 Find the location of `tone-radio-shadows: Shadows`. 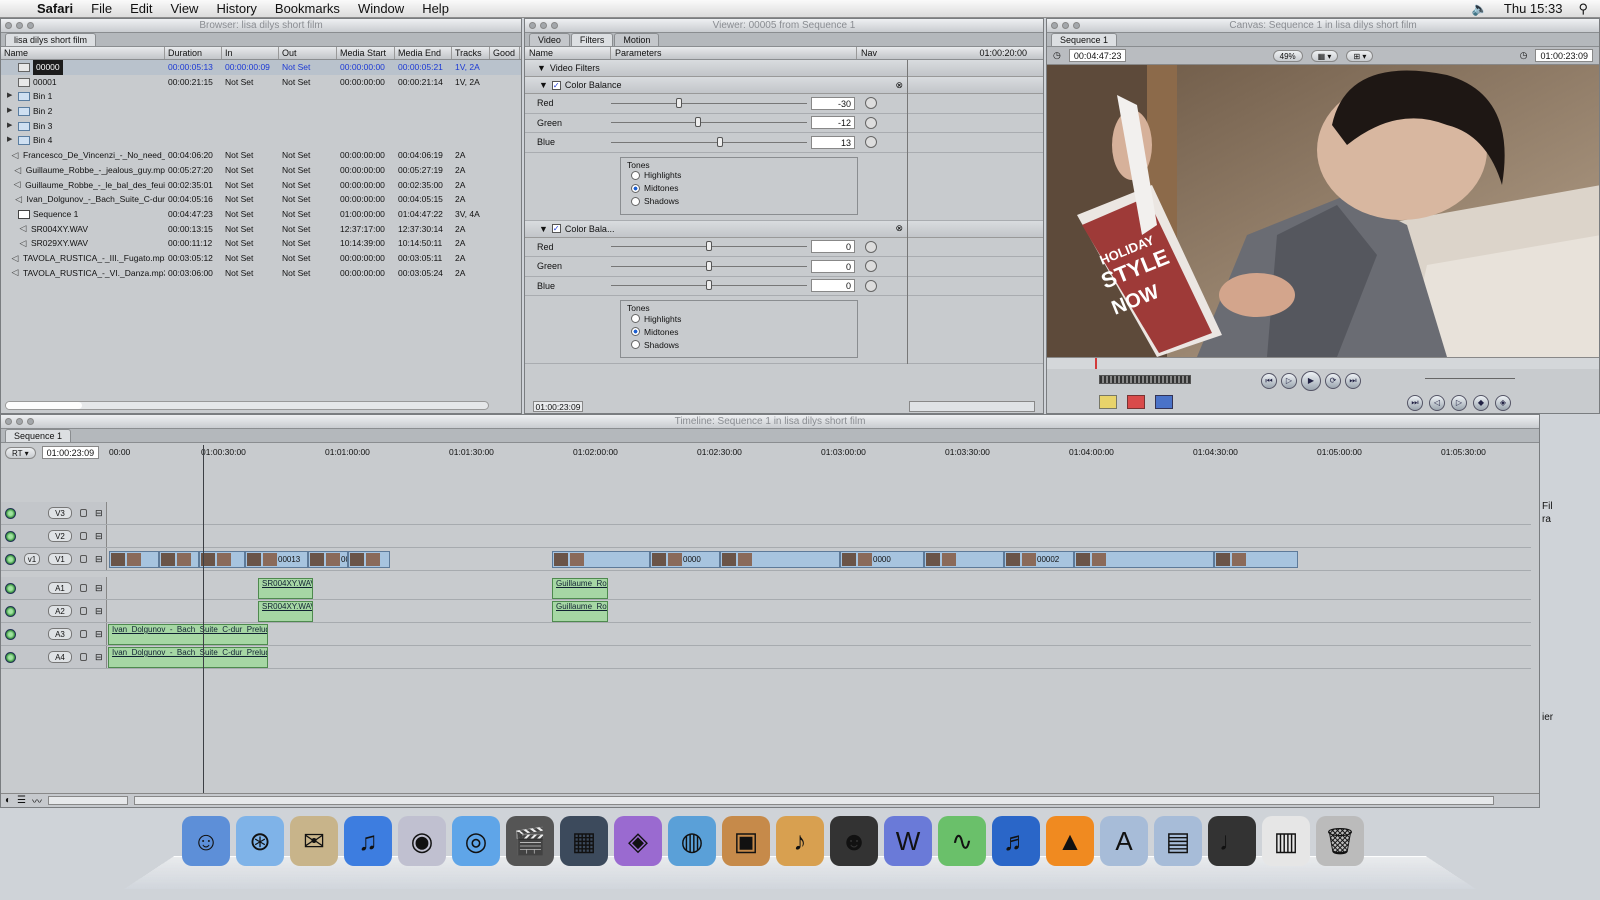

tone-radio-shadows: Shadows is located at coordinates (656, 201).